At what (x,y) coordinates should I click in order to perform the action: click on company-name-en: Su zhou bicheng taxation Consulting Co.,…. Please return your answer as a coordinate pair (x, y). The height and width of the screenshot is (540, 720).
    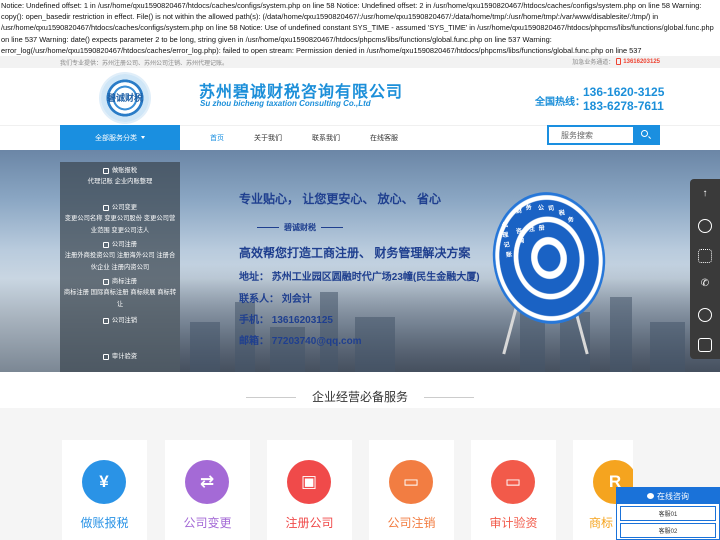
    Looking at the image, I should click on (285, 103).